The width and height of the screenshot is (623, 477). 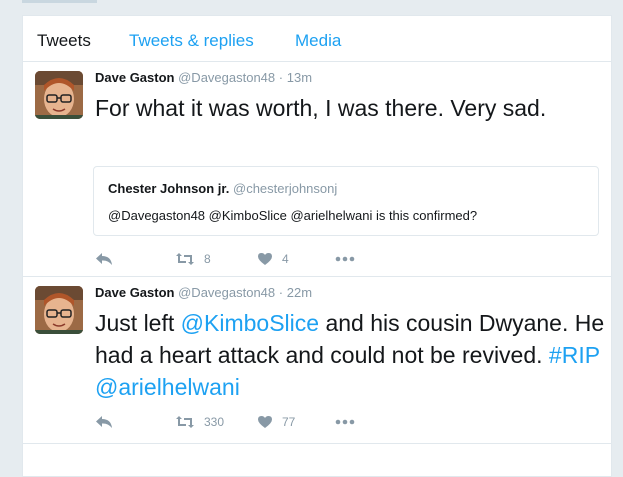 I want to click on tweet-header: Dave Gaston @Davegaston48 · 22m, so click(x=203, y=292).